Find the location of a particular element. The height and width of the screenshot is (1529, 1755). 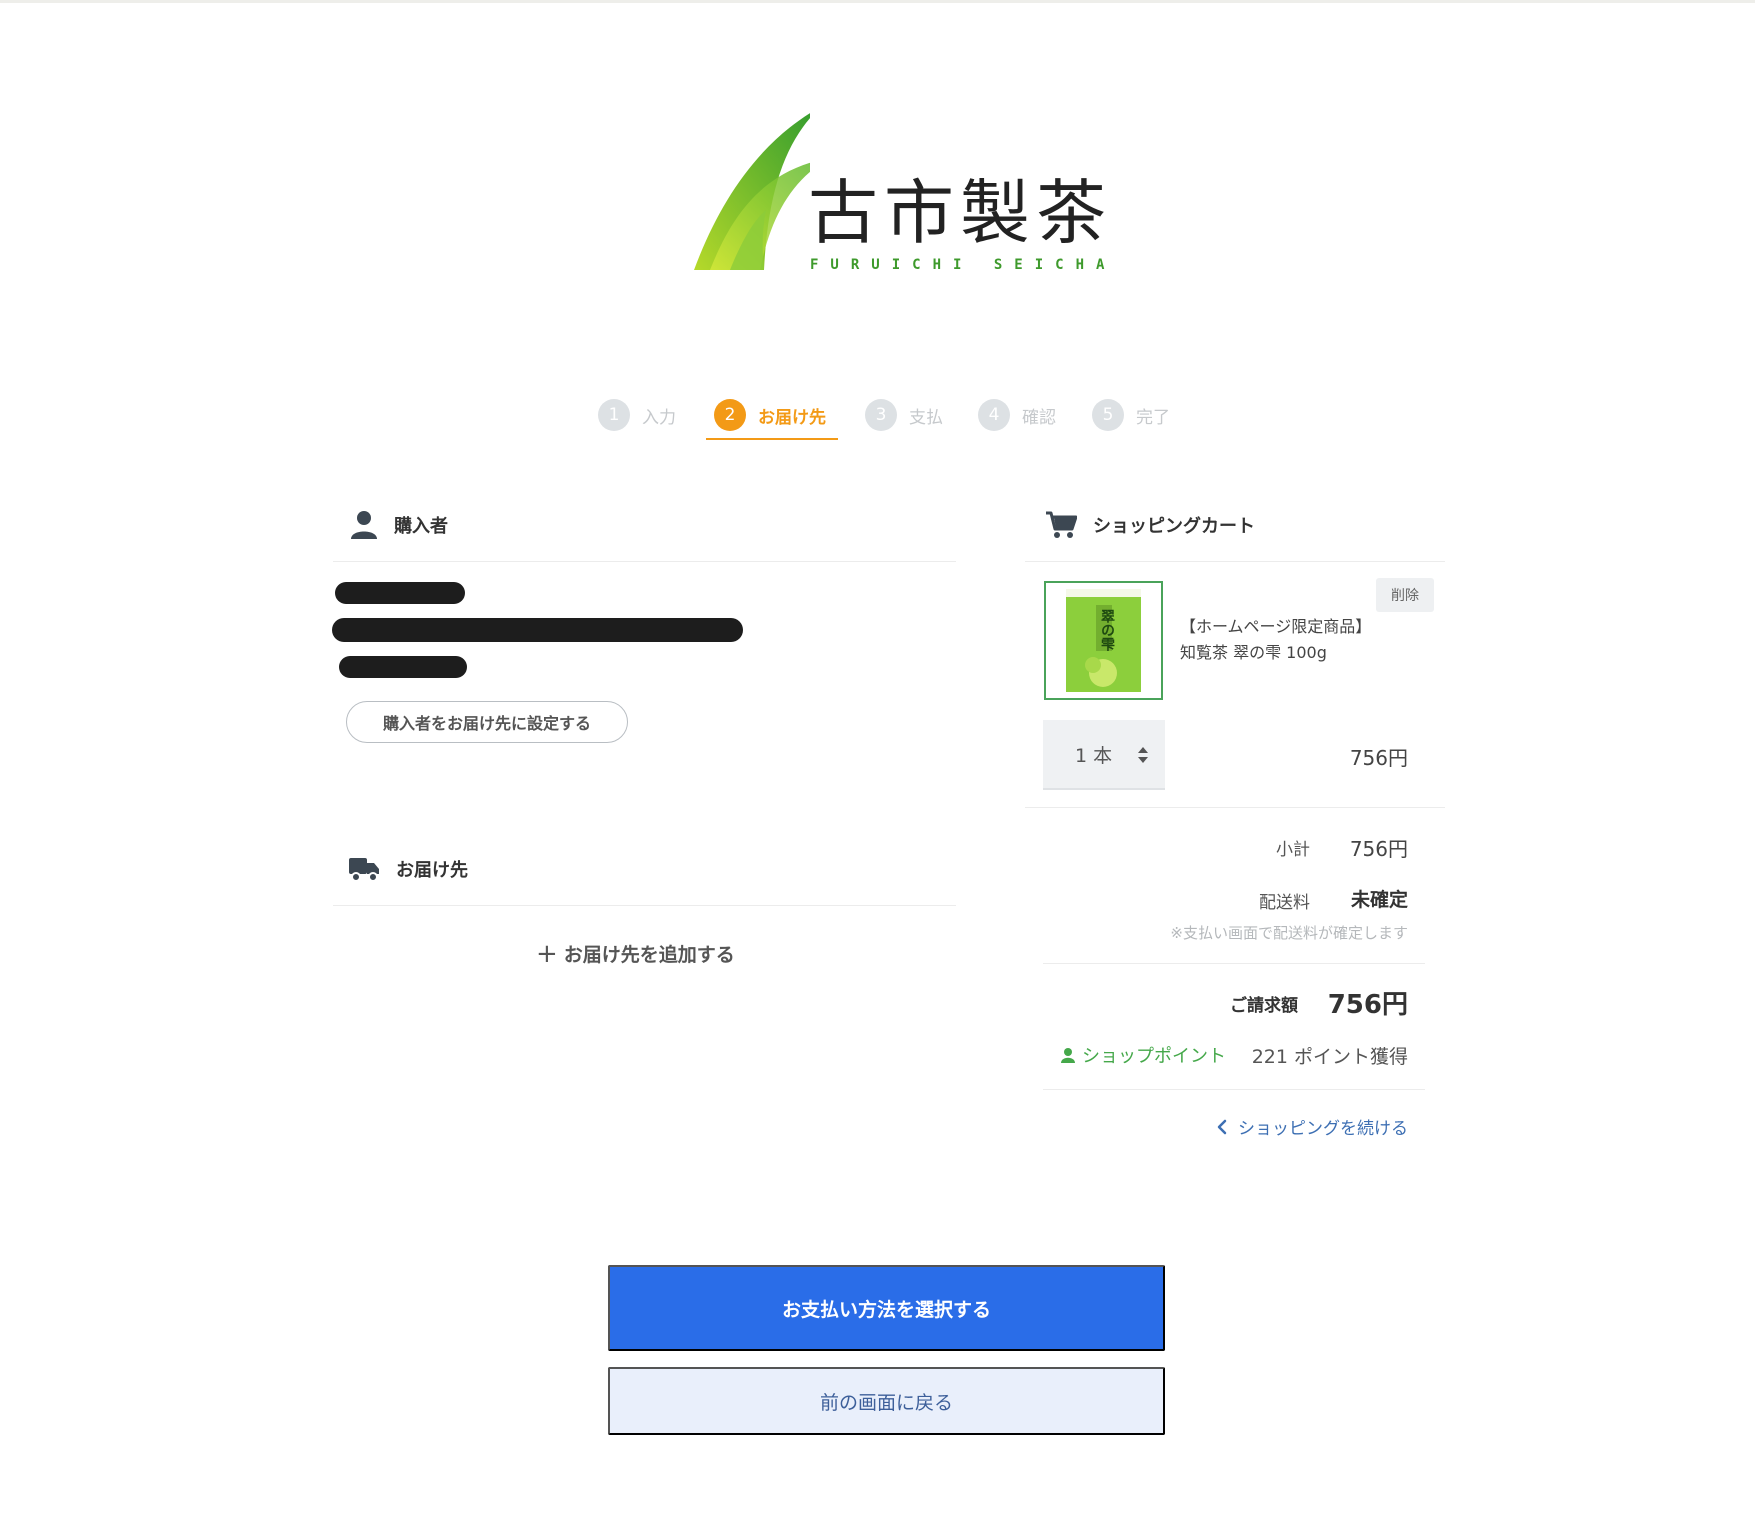

person-icon is located at coordinates (364, 525).